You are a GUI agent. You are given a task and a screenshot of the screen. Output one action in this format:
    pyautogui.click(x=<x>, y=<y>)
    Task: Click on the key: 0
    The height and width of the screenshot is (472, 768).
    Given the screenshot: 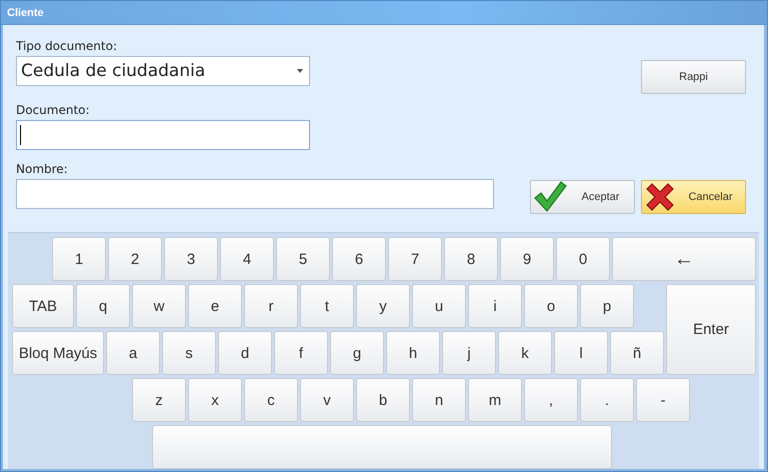 What is the action you would take?
    pyautogui.click(x=583, y=259)
    